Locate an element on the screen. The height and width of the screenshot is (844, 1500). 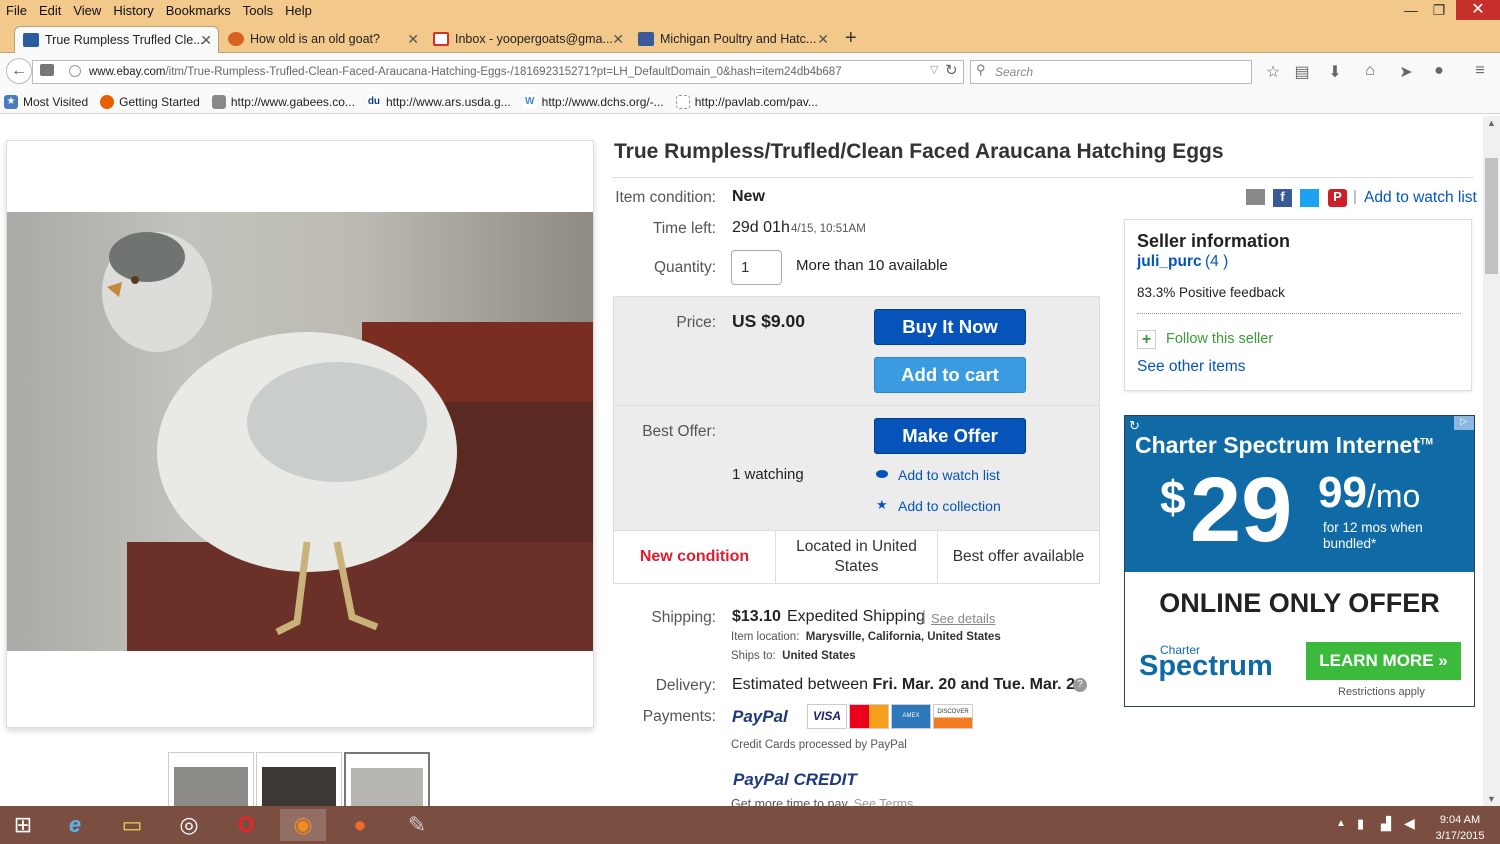
reading-list-icon: ▤ is located at coordinates (1302, 72).